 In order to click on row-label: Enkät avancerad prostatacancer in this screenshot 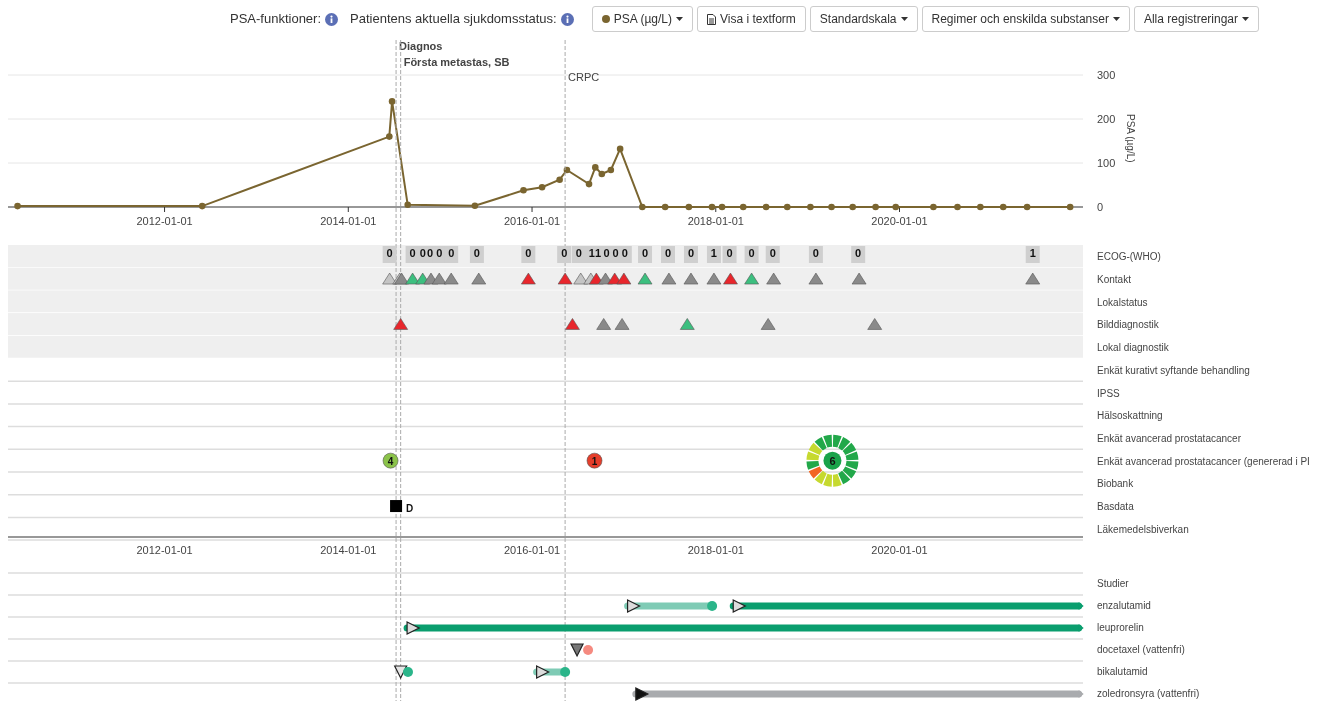, I will do `click(1169, 438)`.